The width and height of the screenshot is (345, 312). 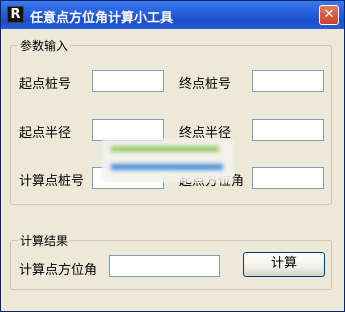 What do you see at coordinates (44, 45) in the screenshot?
I see `input-group-legend: 参数输入` at bounding box center [44, 45].